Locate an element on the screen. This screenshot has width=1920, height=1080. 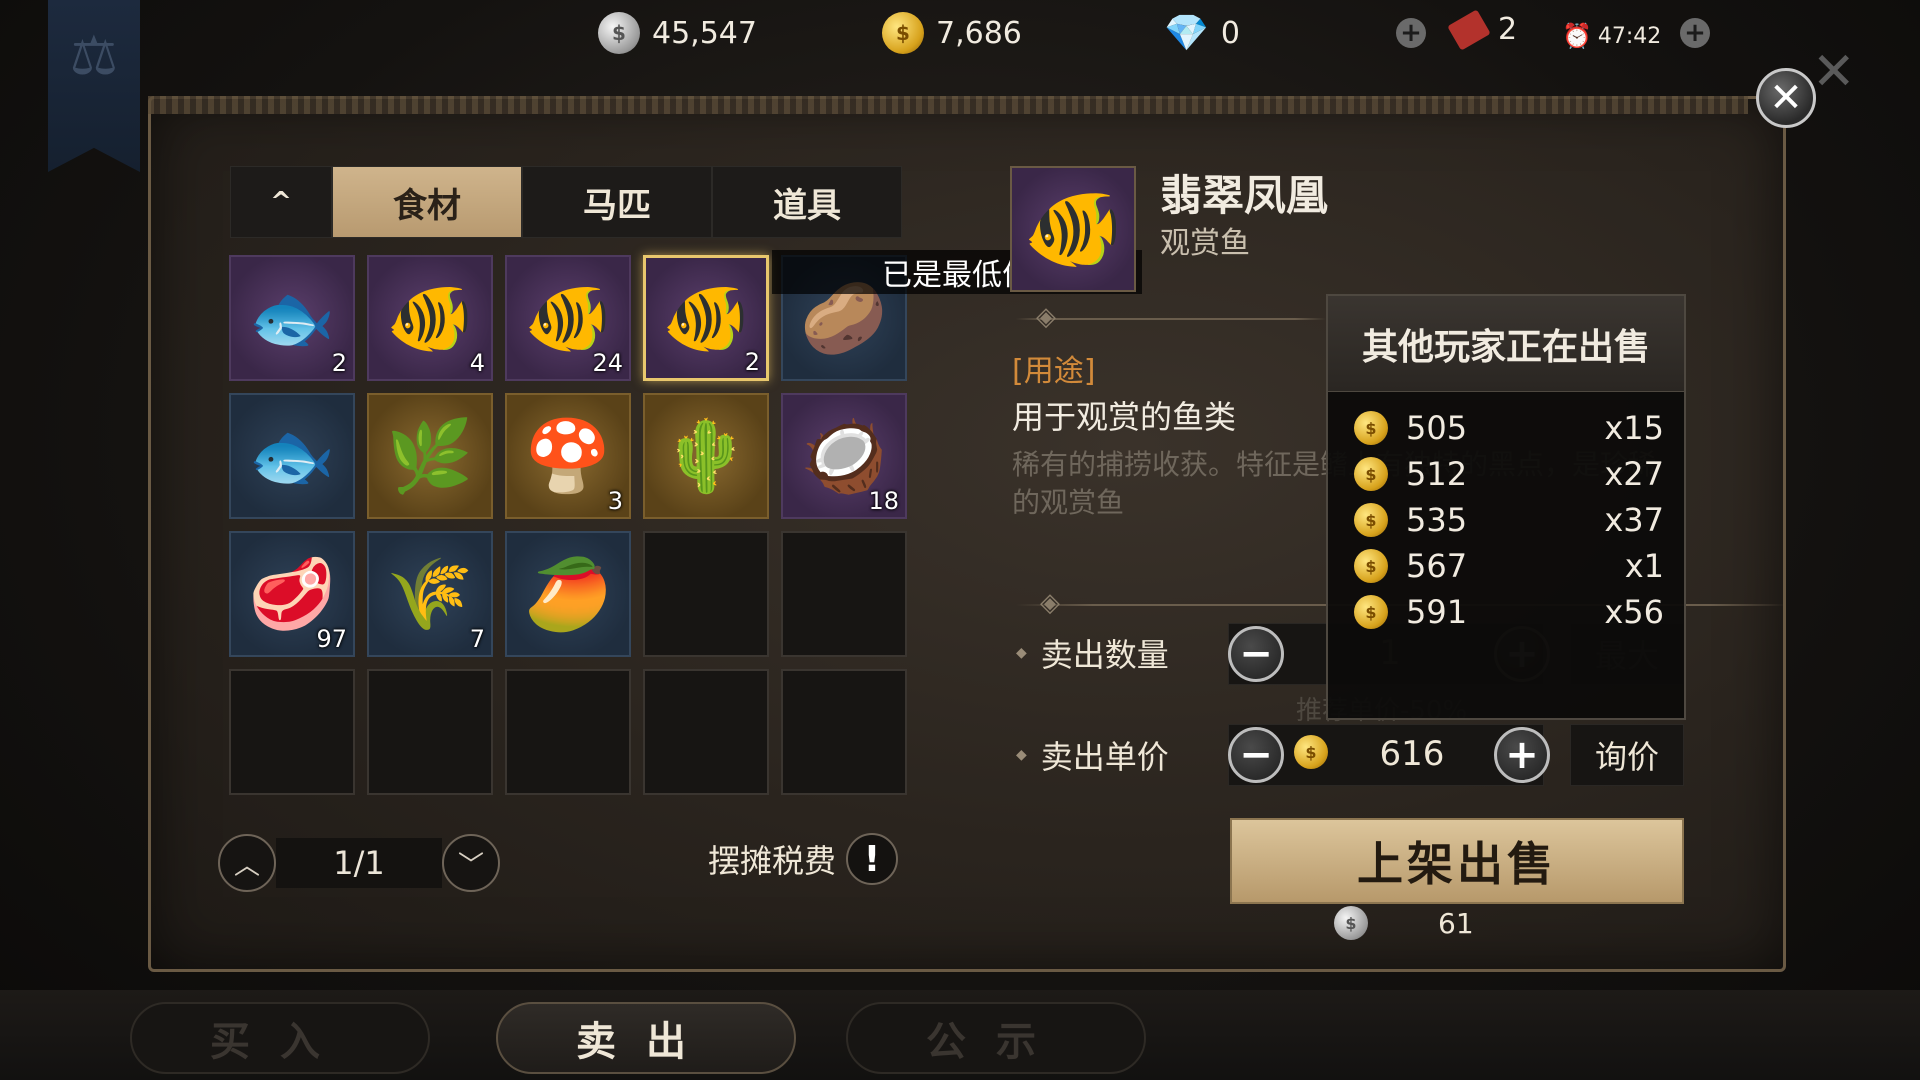
quantity-minus-button: − is located at coordinates (1256, 654).